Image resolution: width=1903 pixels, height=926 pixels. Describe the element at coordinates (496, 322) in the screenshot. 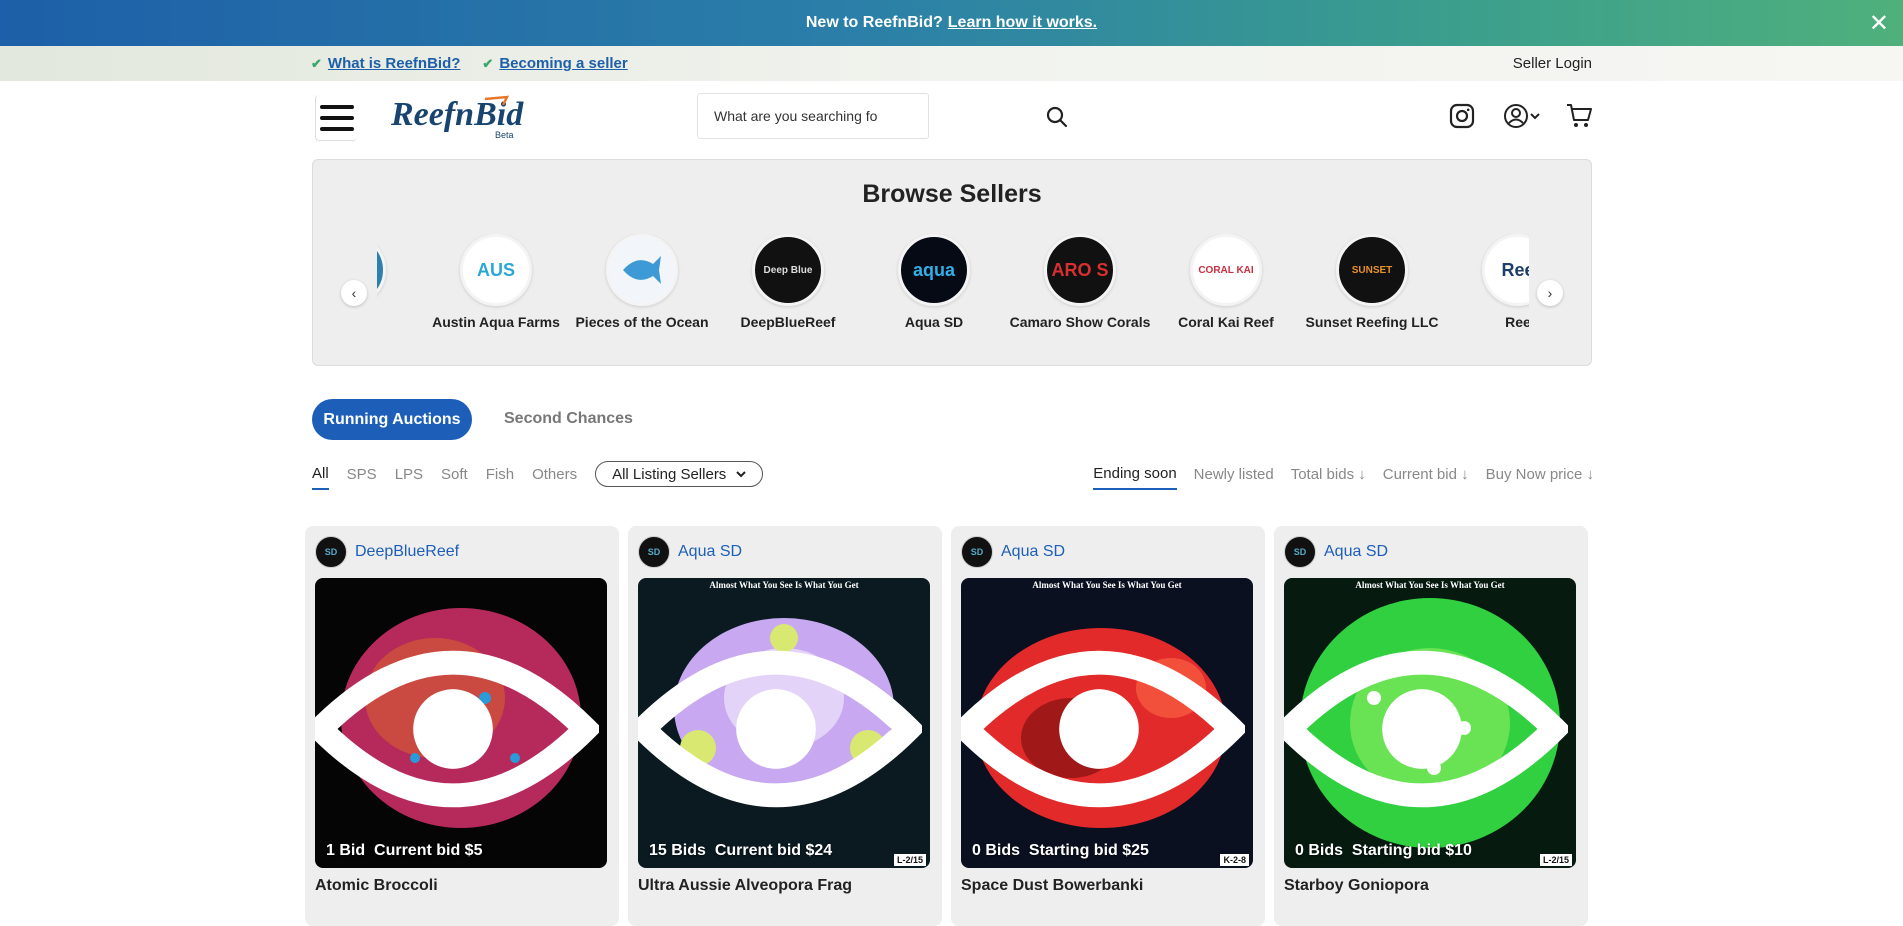

I see `seller-name: Austin Aqua Farms` at that location.